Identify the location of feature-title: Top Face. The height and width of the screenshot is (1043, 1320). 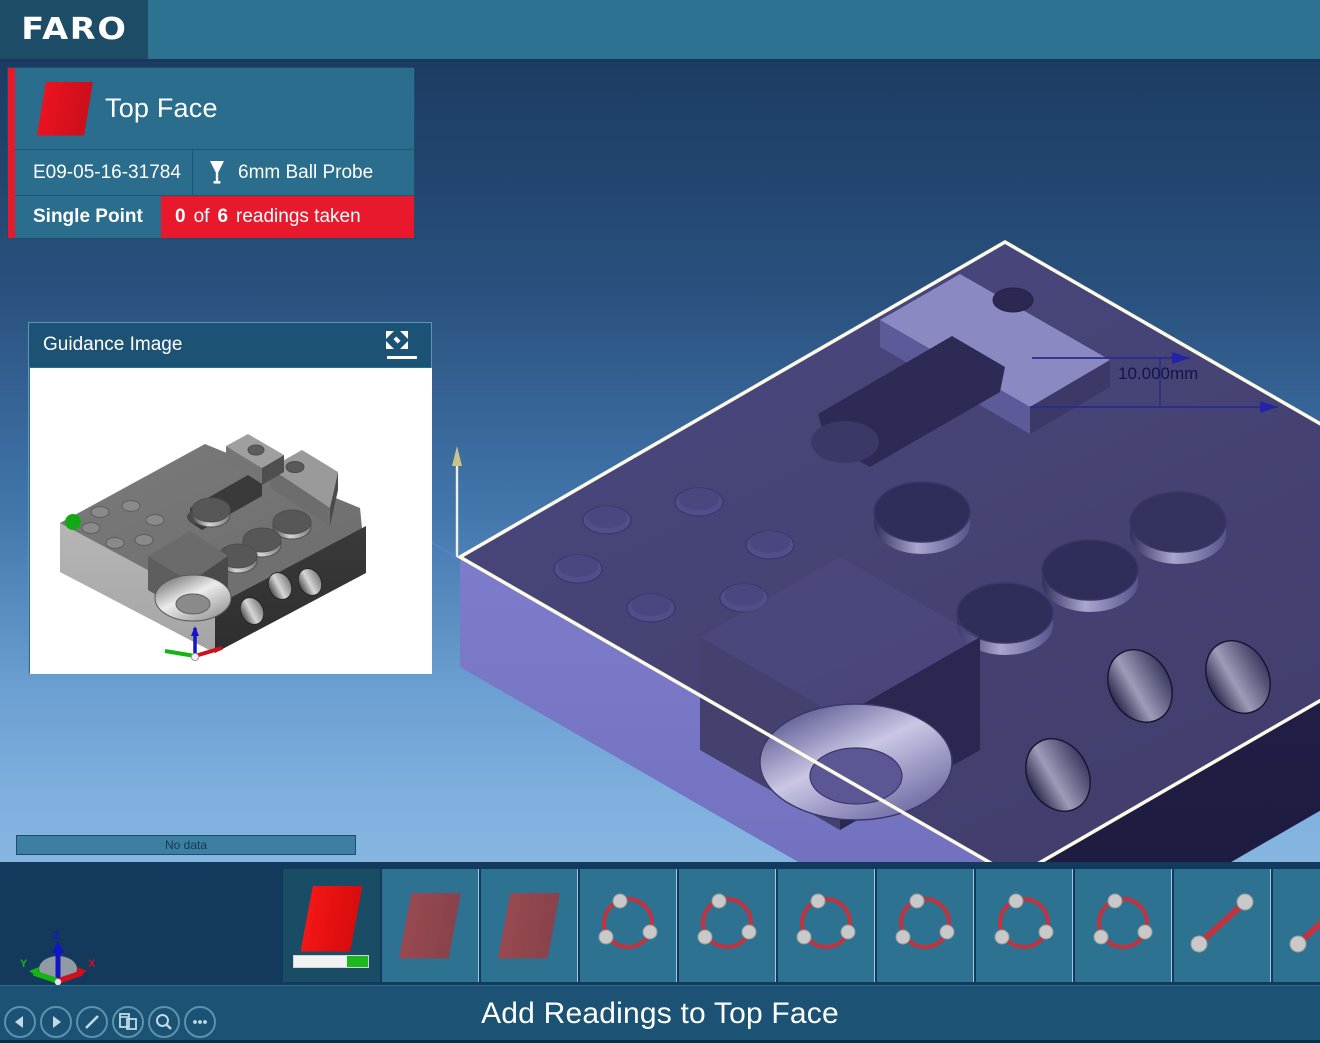
(161, 108).